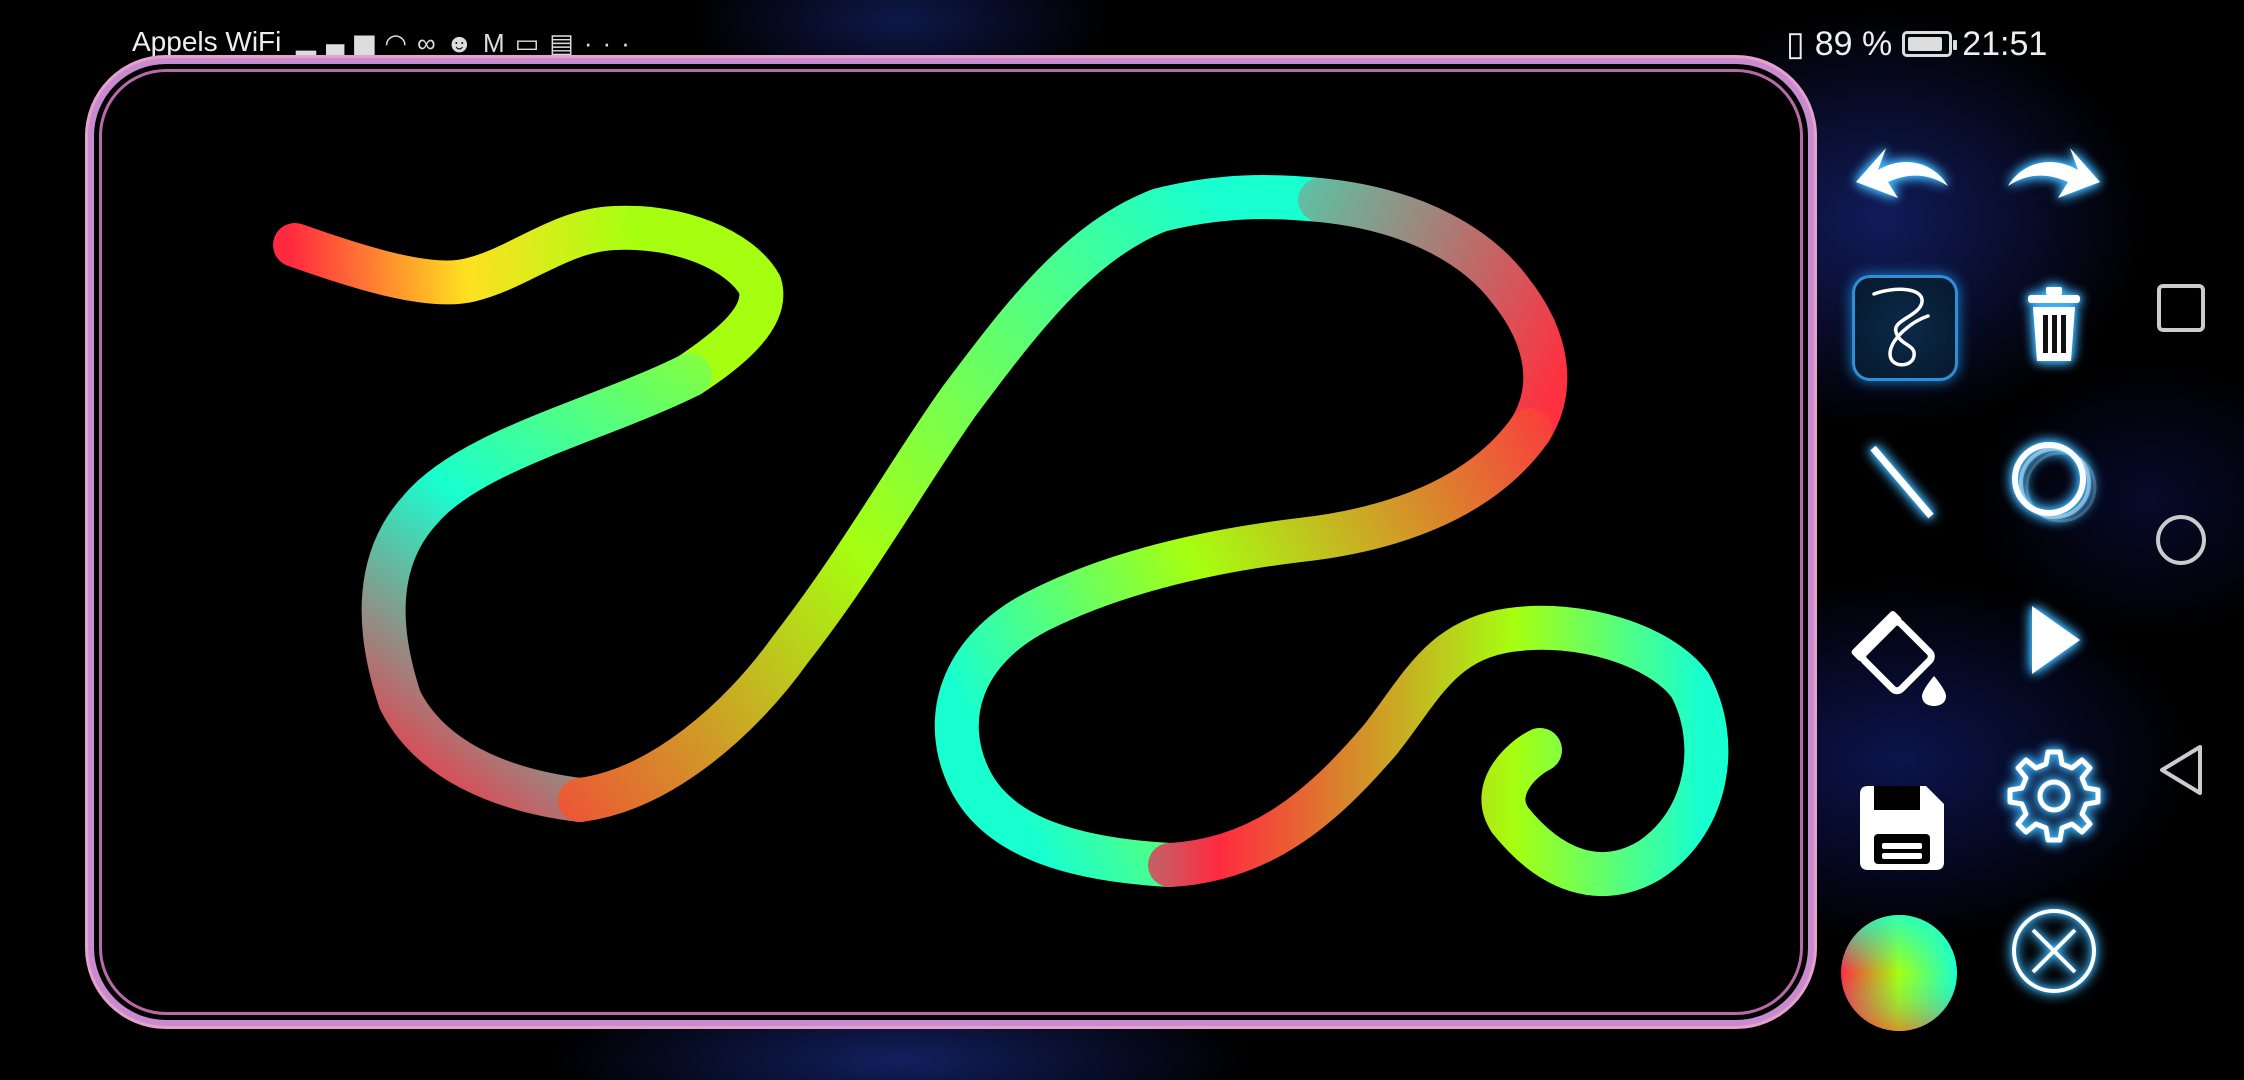 The image size is (2244, 1080). I want to click on close-x-icon, so click(2054, 951).